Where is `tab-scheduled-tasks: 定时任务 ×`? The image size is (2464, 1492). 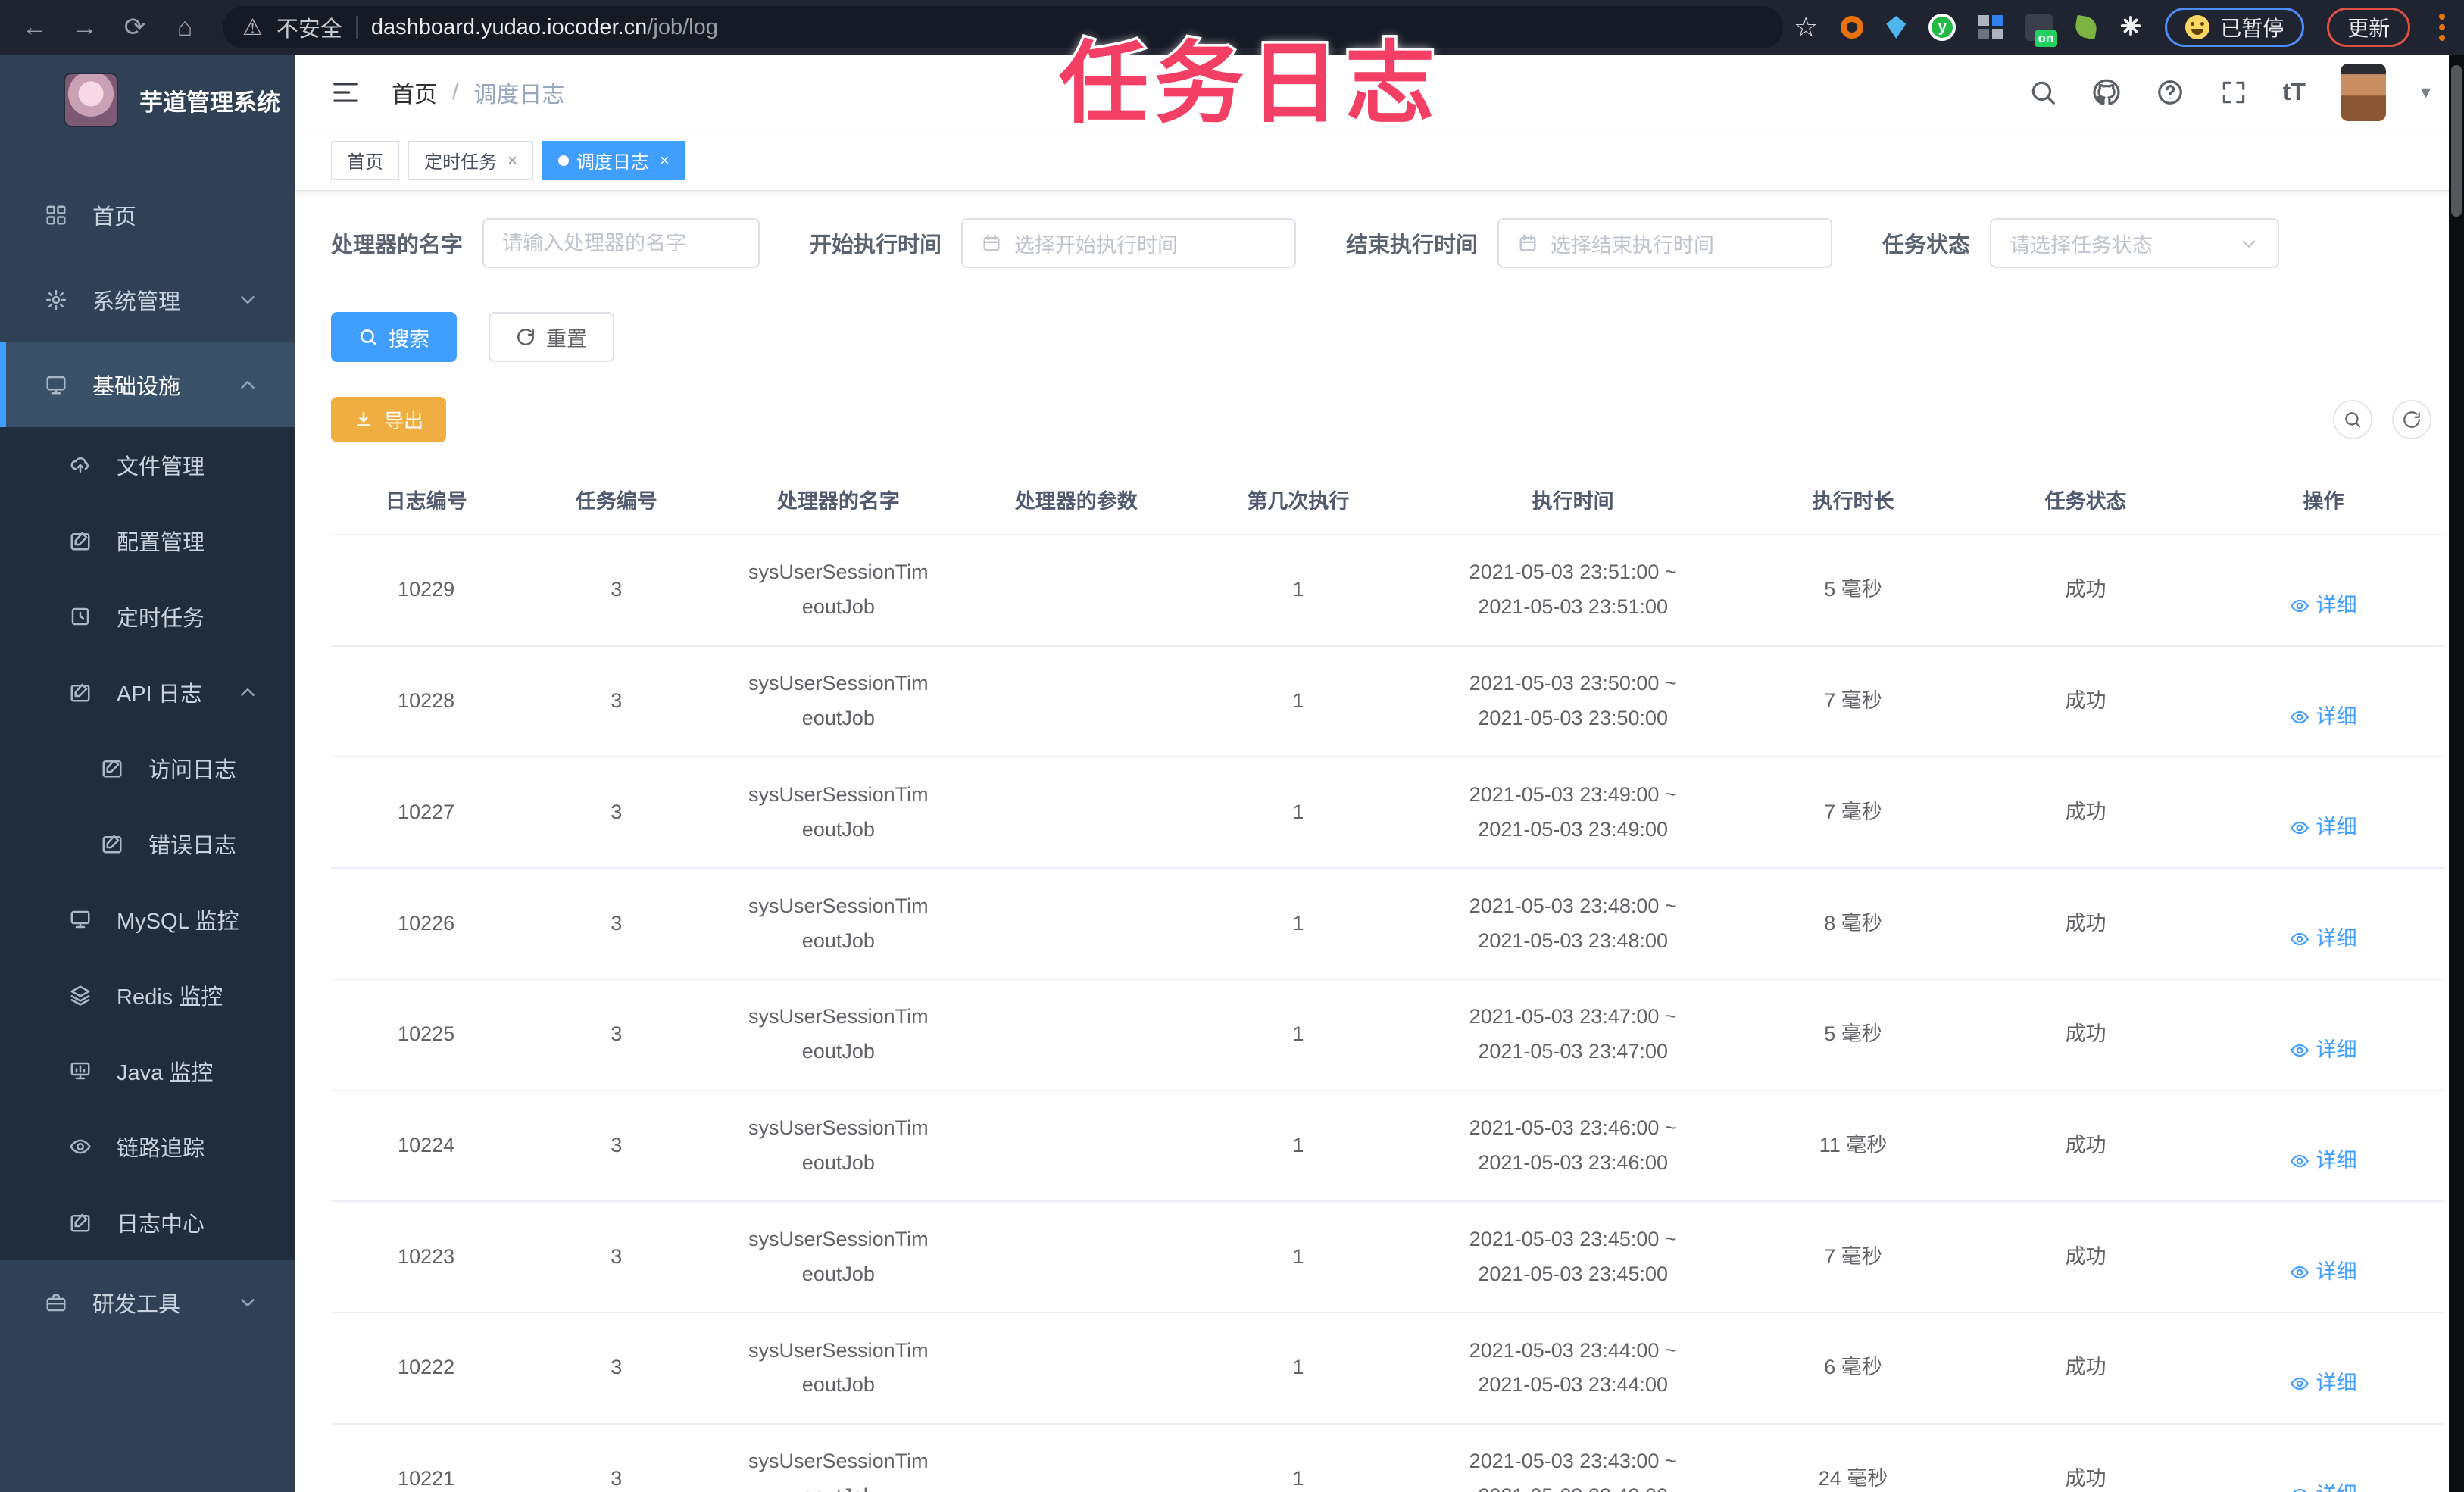
tab-scheduled-tasks: 定时任务 × is located at coordinates (470, 160).